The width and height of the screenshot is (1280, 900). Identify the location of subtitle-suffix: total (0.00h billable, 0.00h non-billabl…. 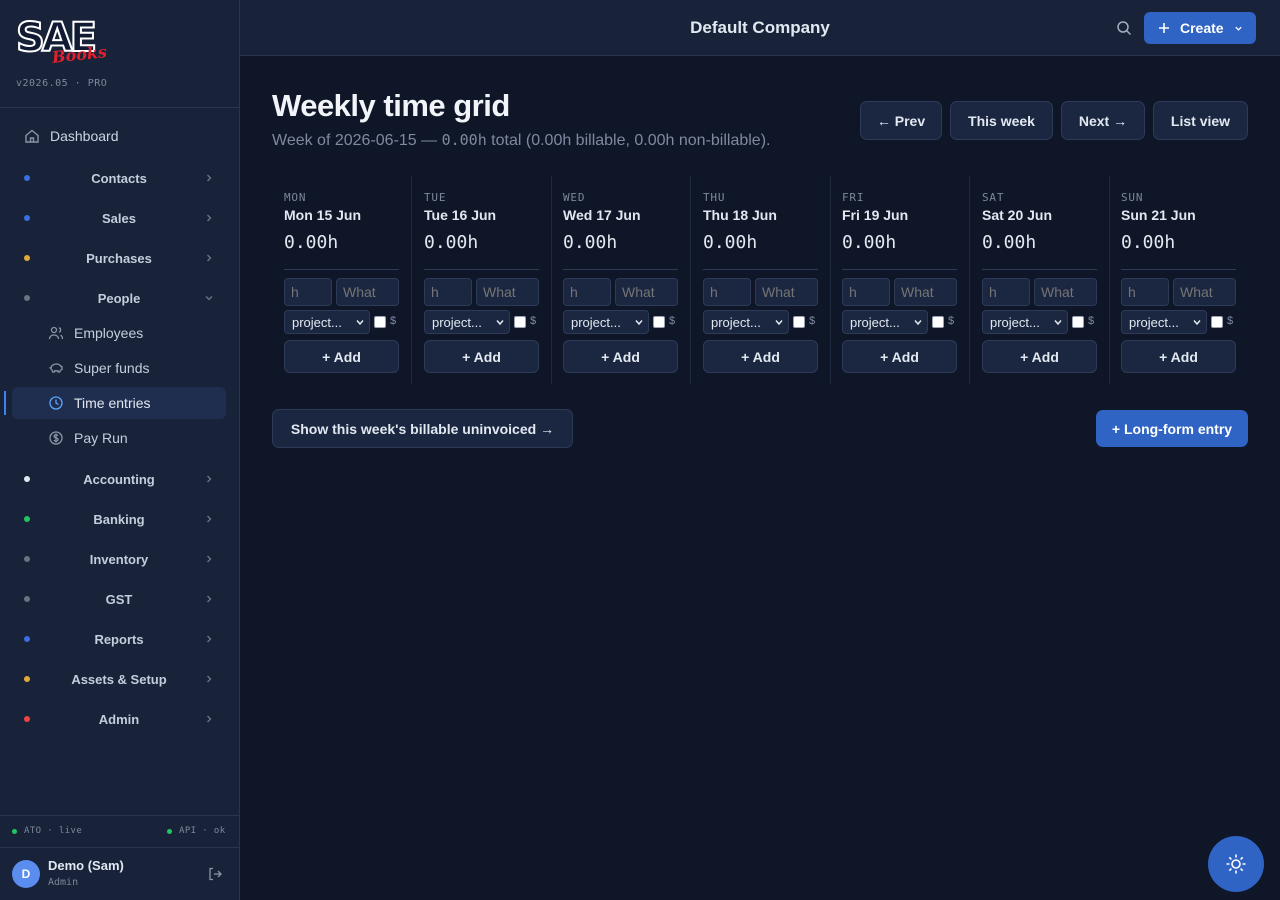
(628, 140).